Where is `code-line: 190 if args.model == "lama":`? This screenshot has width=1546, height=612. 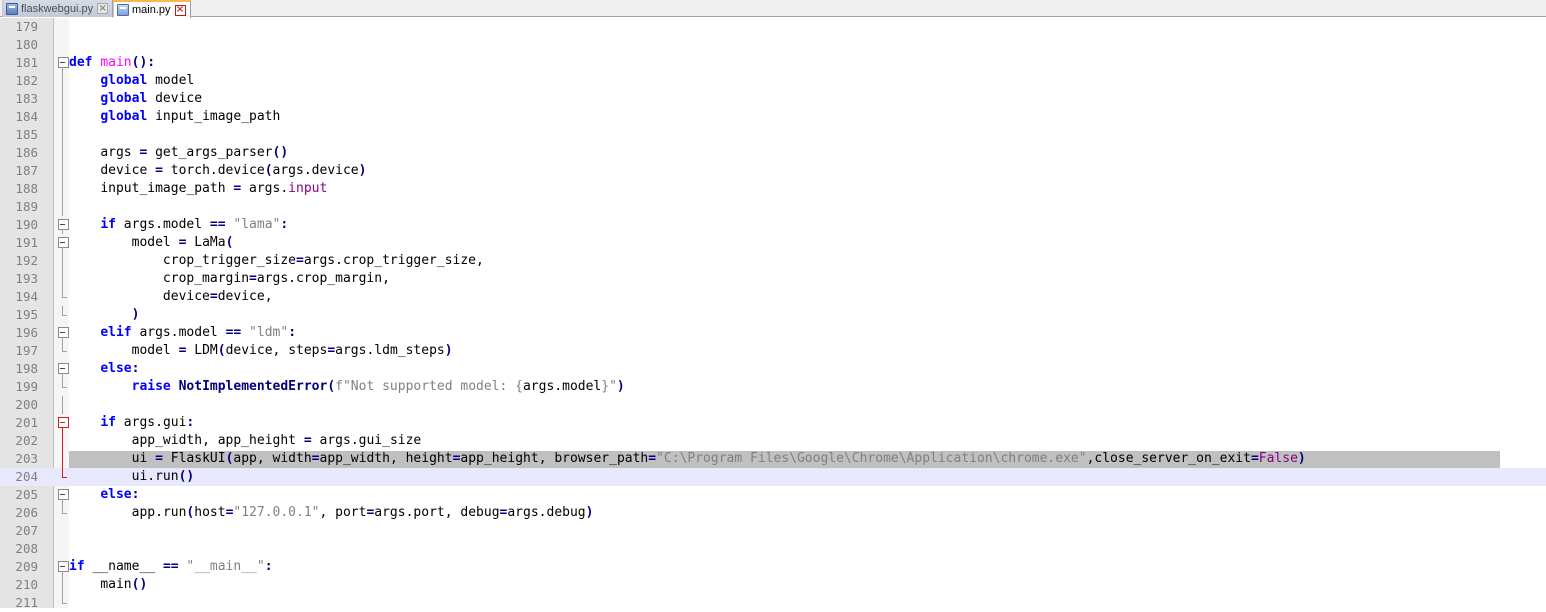
code-line: 190 if args.model == "lama": is located at coordinates (773, 225).